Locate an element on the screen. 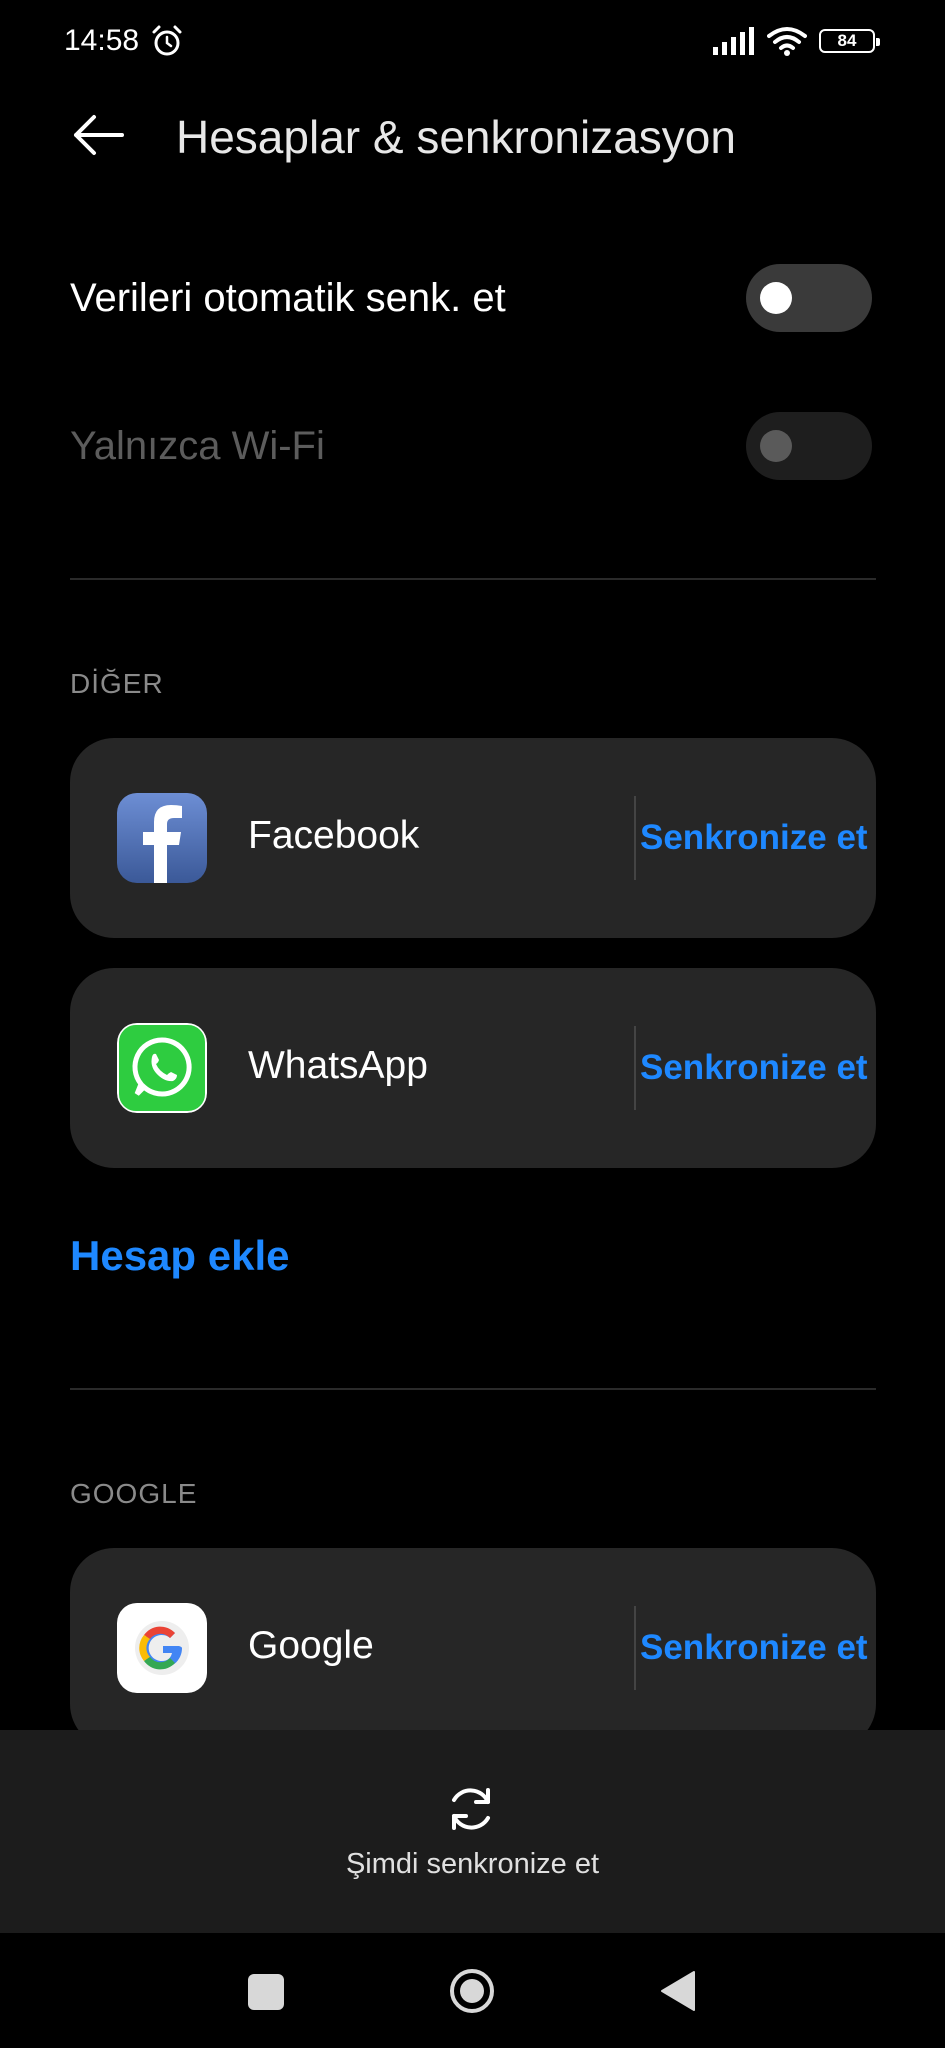 This screenshot has width=945, height=2048. auto-sync-toggle is located at coordinates (809, 298).